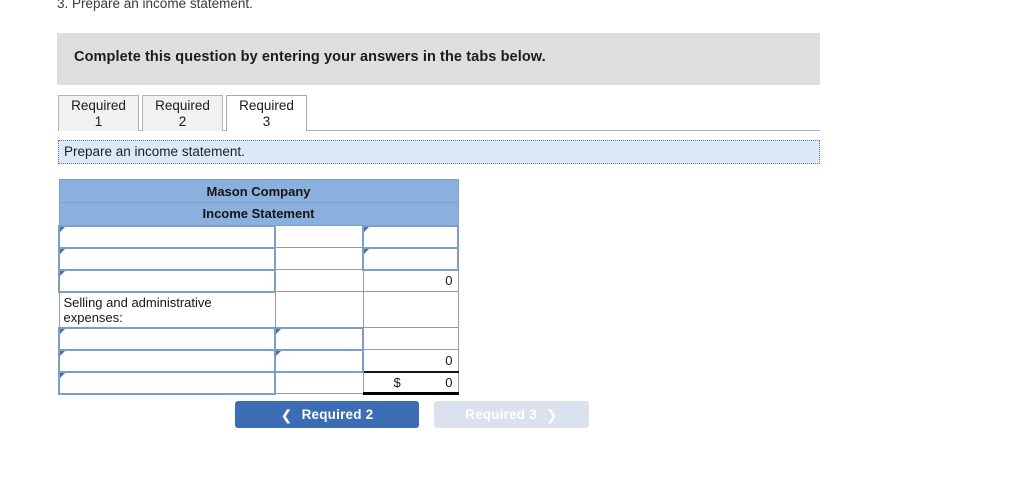 This screenshot has width=1024, height=500. What do you see at coordinates (397, 382) in the screenshot?
I see `currency-symbol: $` at bounding box center [397, 382].